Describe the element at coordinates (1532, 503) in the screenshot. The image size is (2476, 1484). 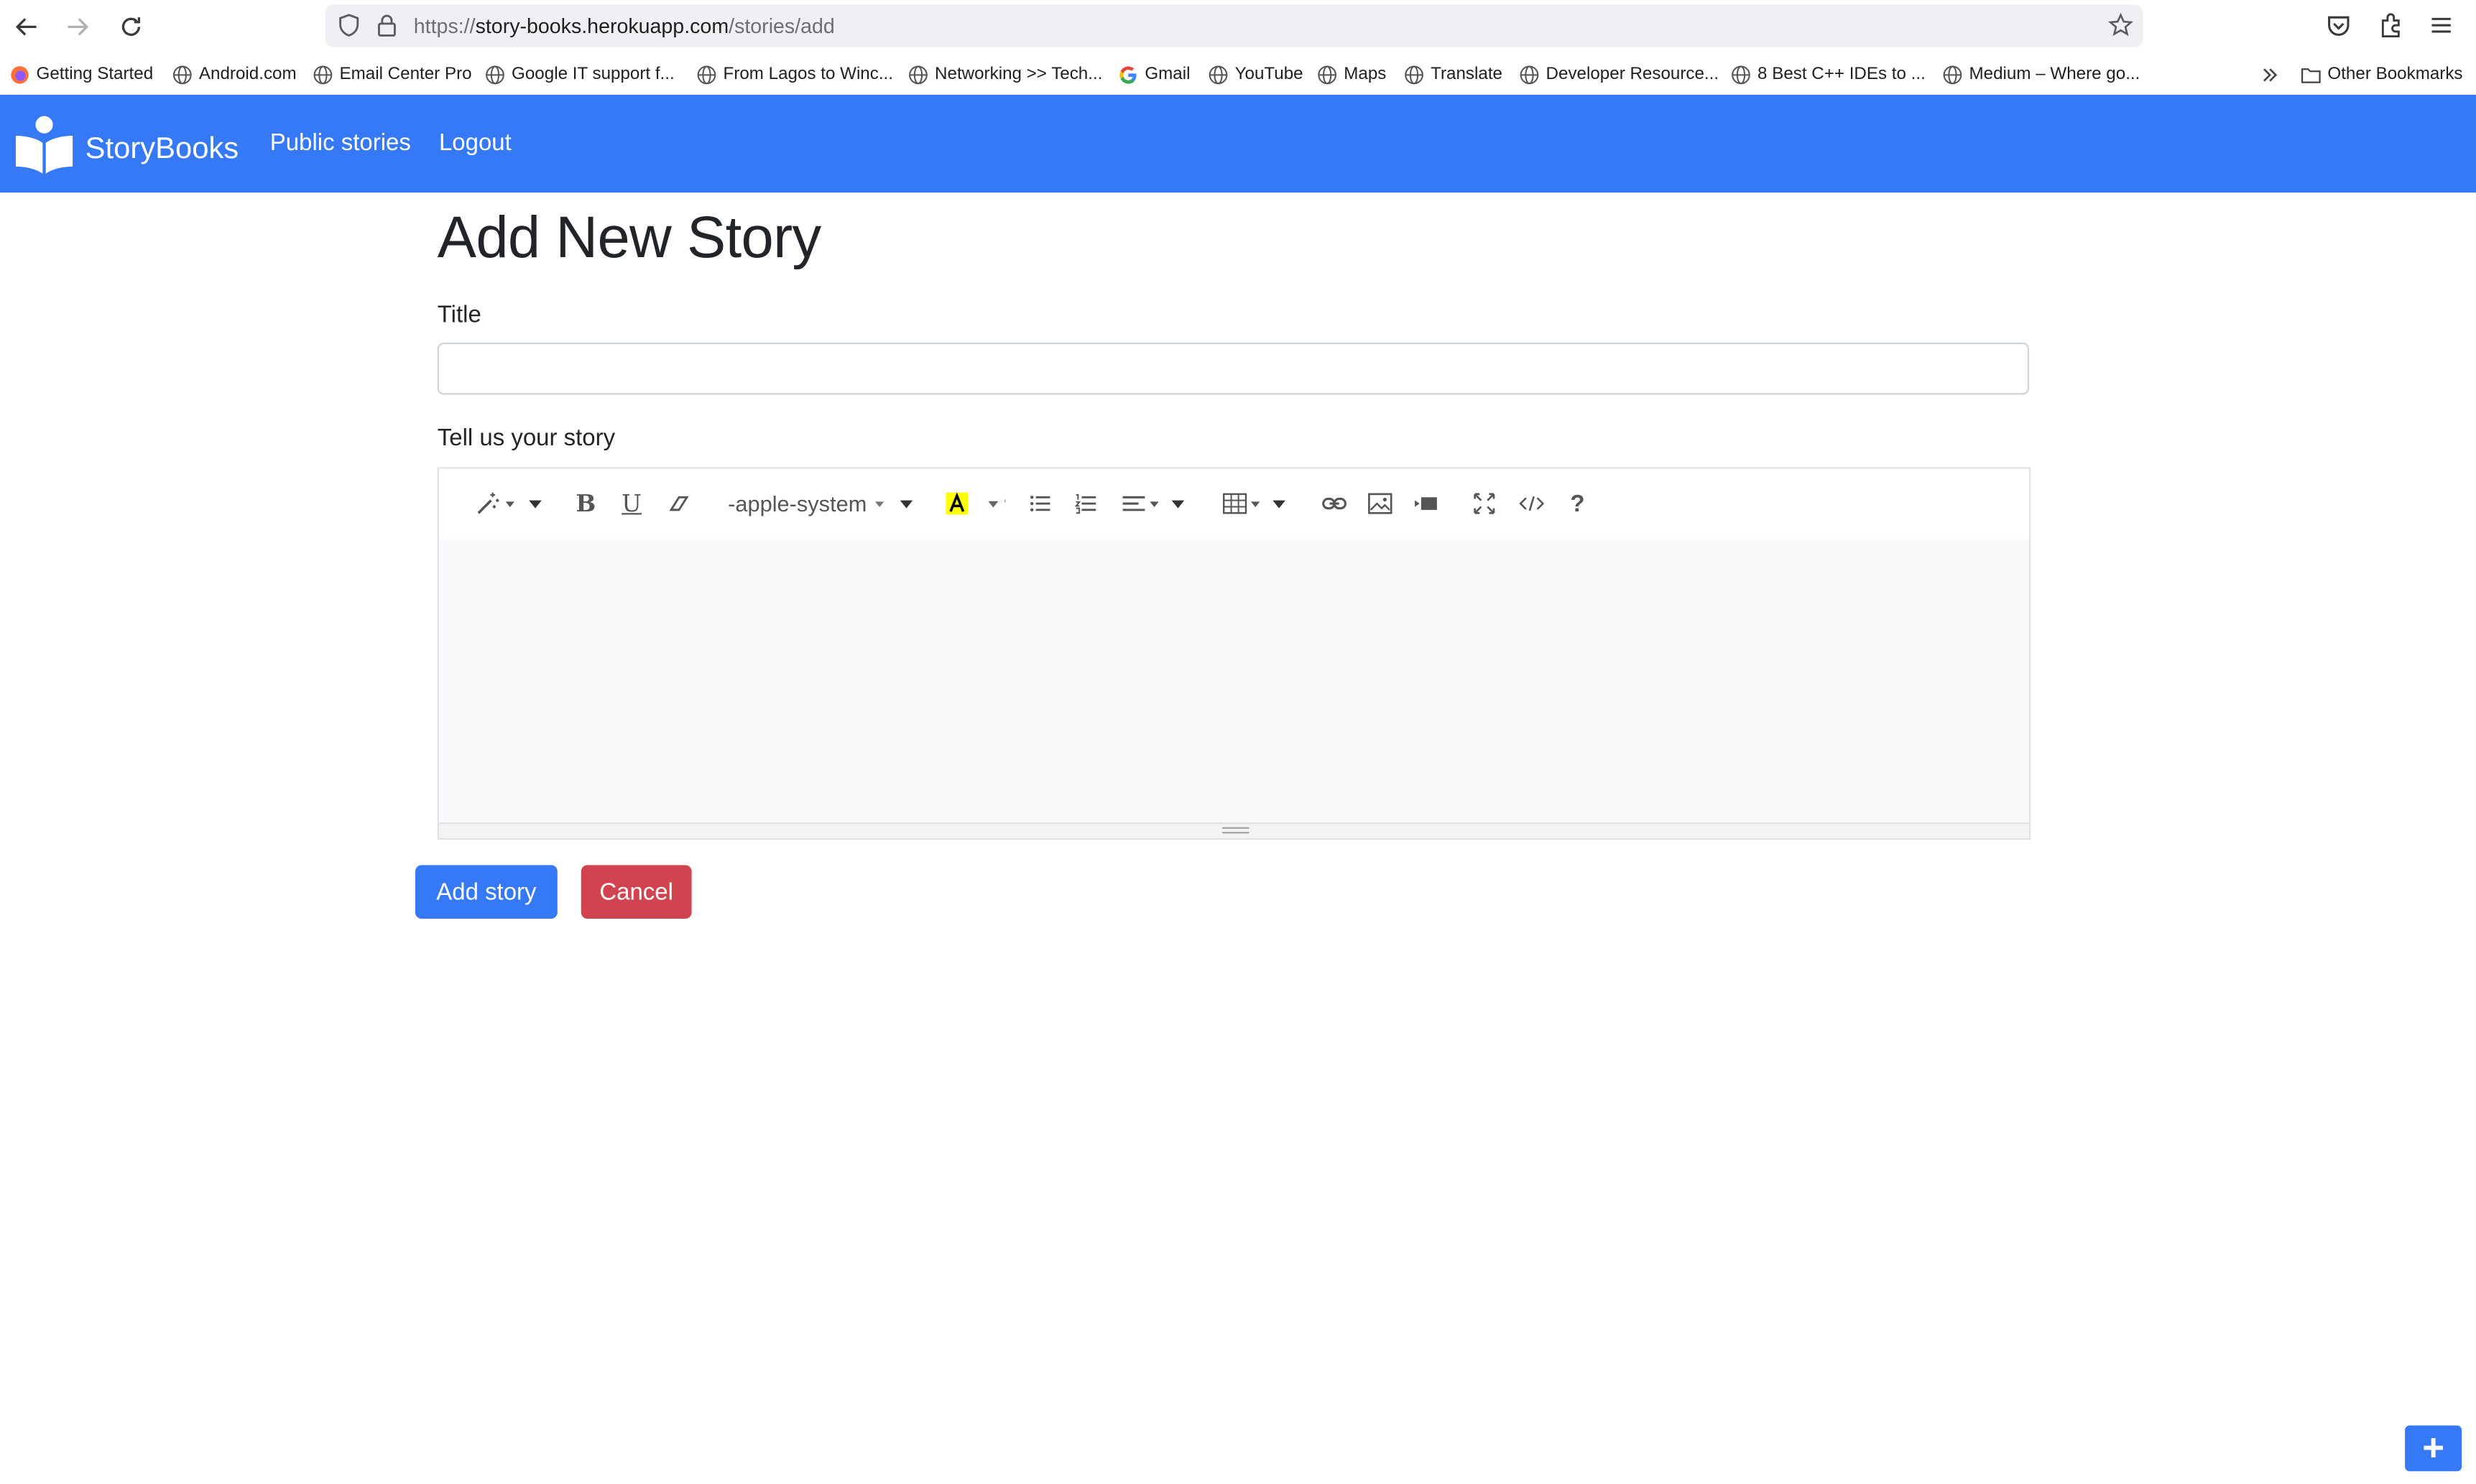
I see `code-view-icon` at that location.